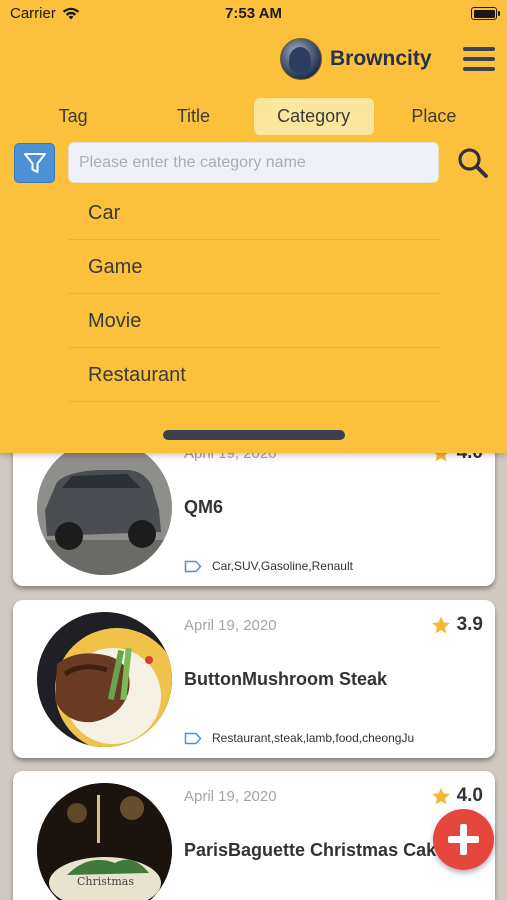 The width and height of the screenshot is (507, 900). What do you see at coordinates (254, 213) in the screenshot?
I see `category-item-car: Car` at bounding box center [254, 213].